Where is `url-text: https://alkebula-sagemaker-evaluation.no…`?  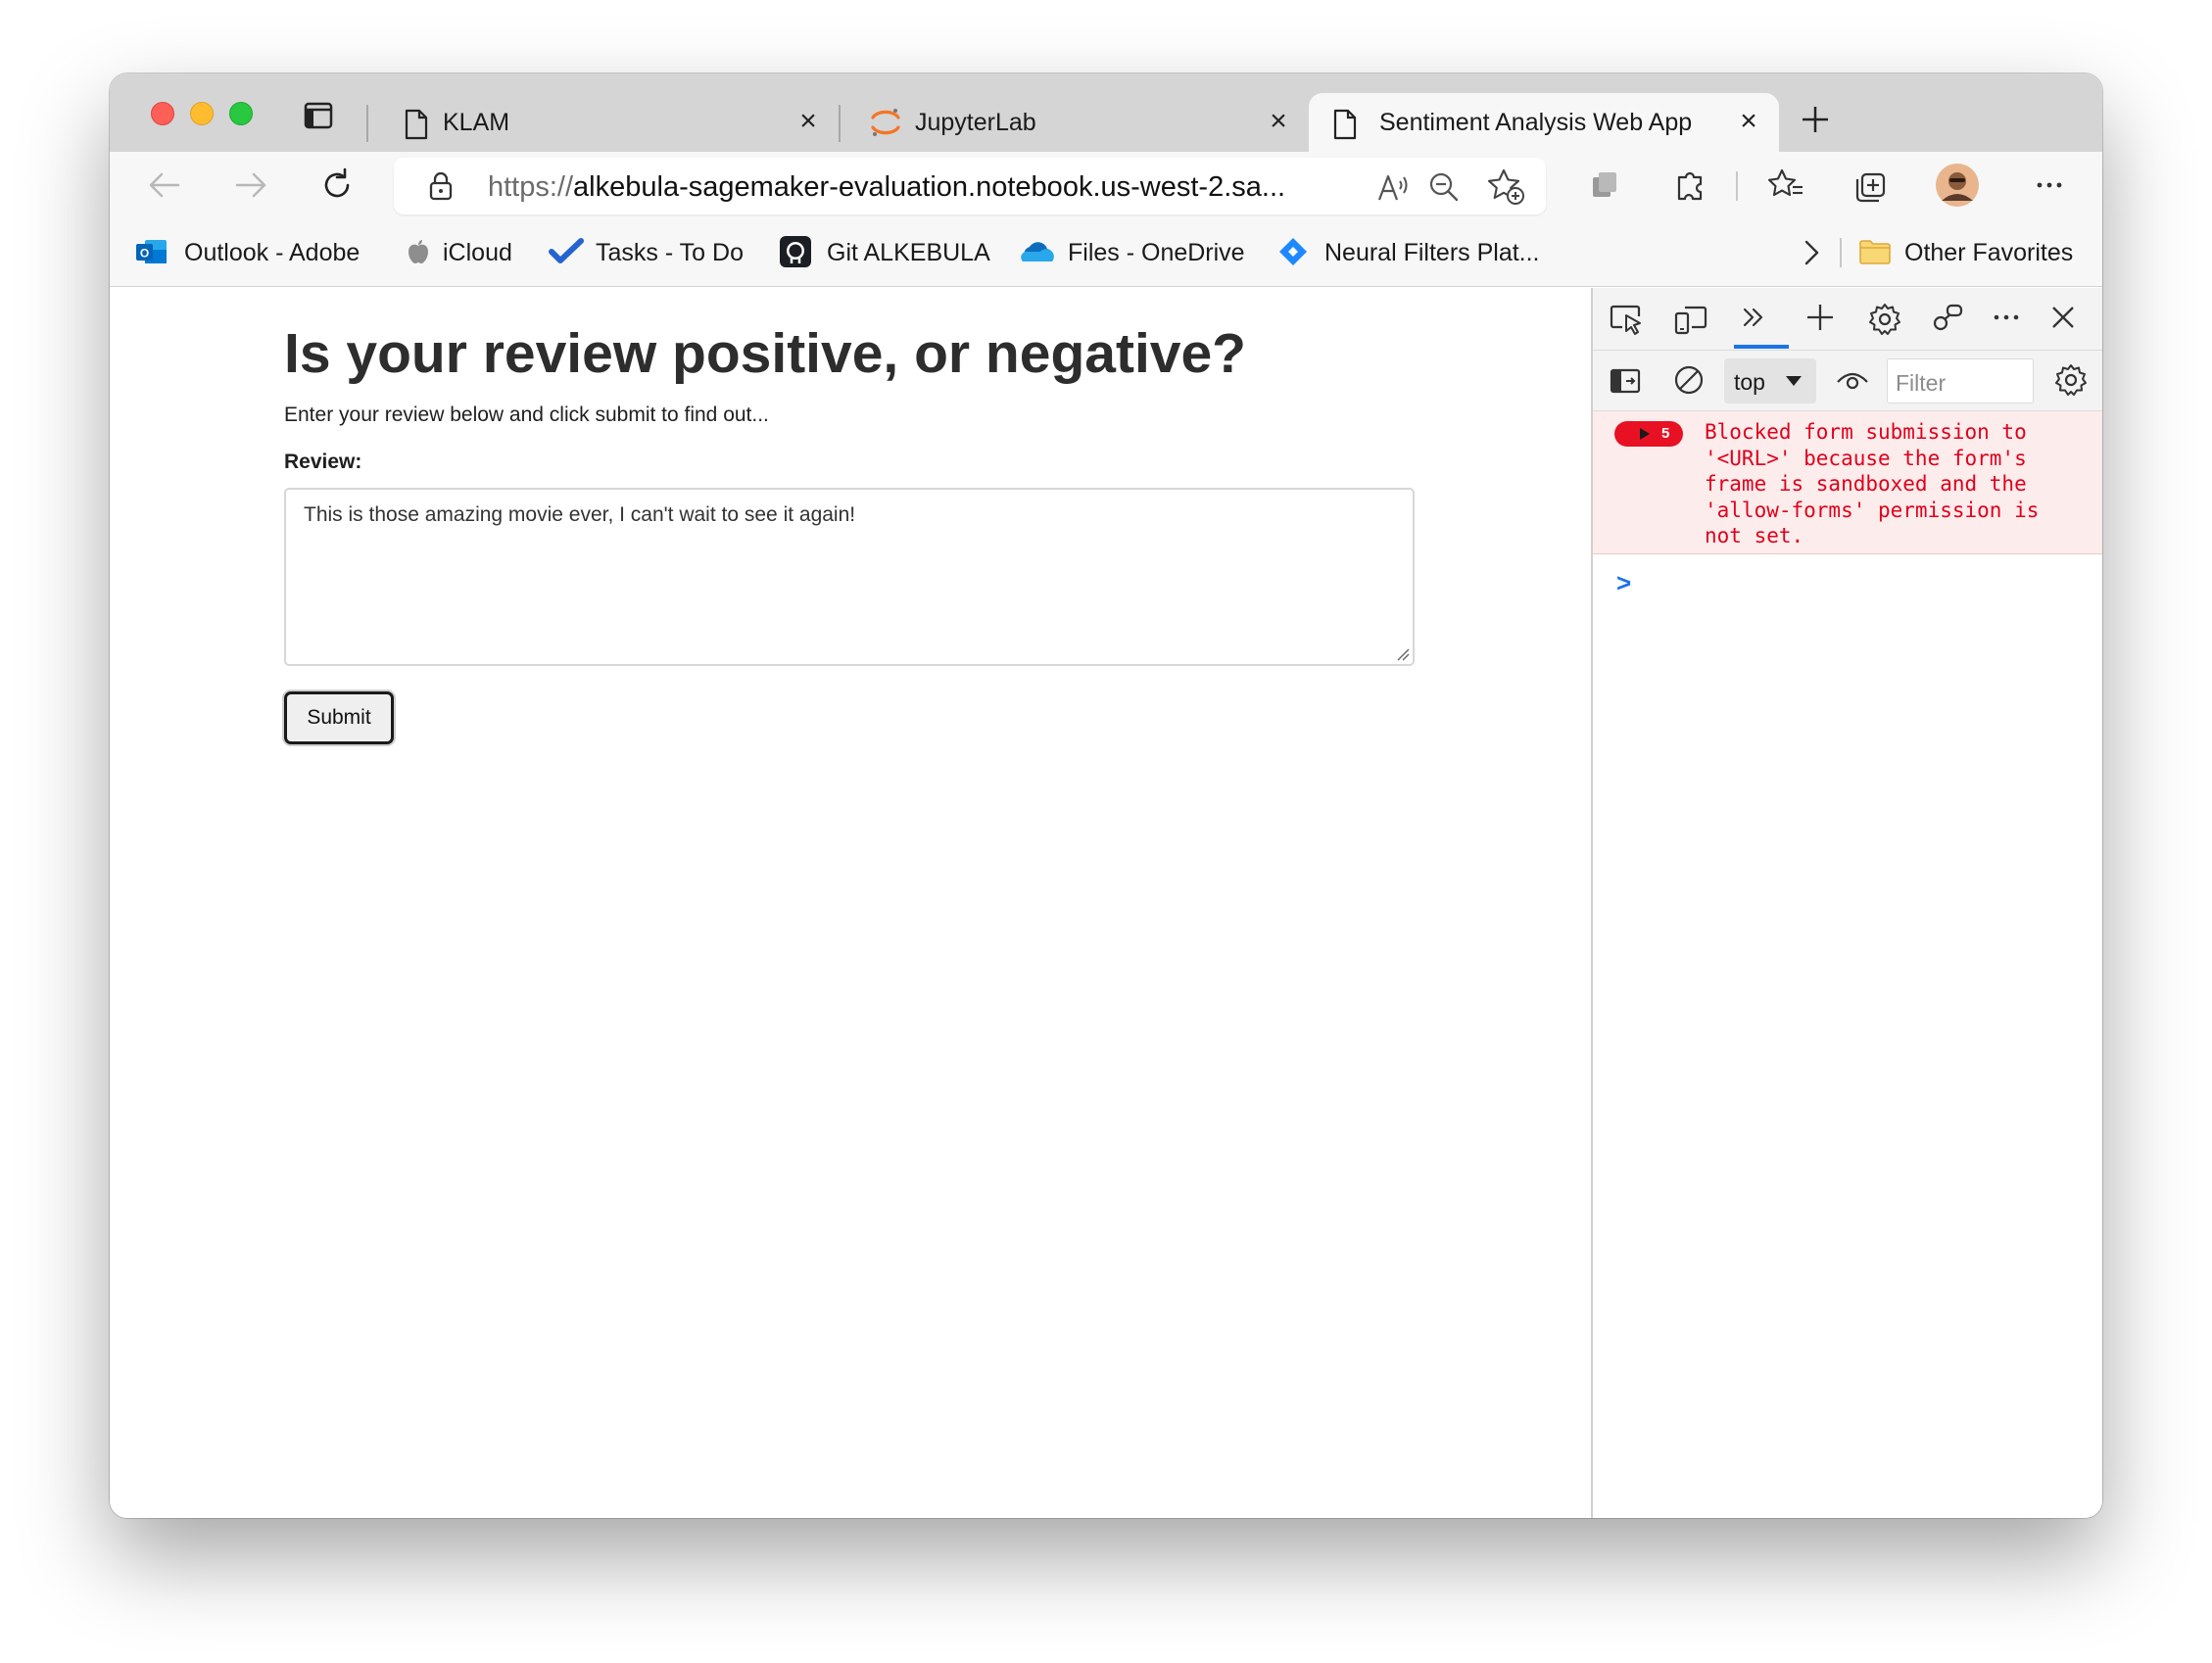 url-text: https://alkebula-sagemaker-evaluation.no… is located at coordinates (886, 187).